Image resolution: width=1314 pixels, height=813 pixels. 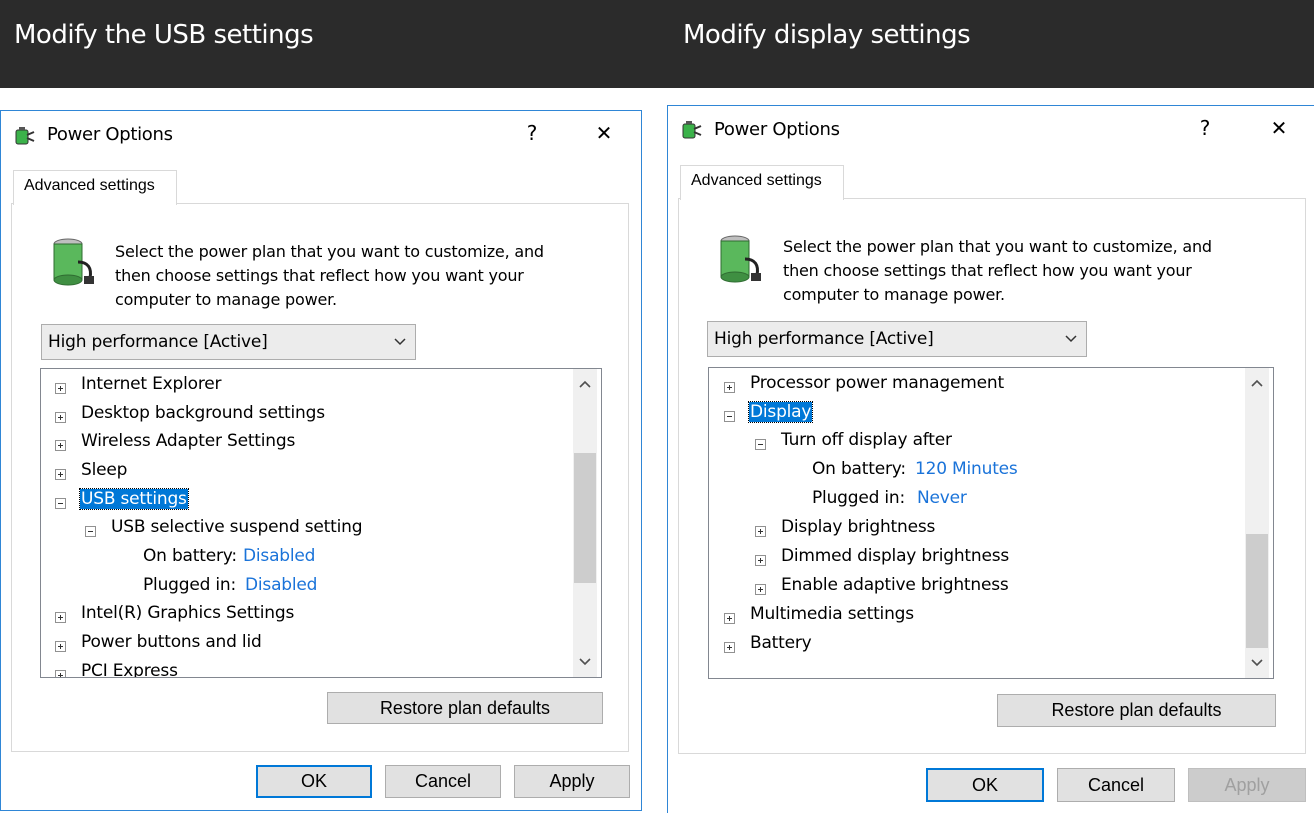 What do you see at coordinates (942, 498) in the screenshot?
I see `plugged-in-value-link: Never` at bounding box center [942, 498].